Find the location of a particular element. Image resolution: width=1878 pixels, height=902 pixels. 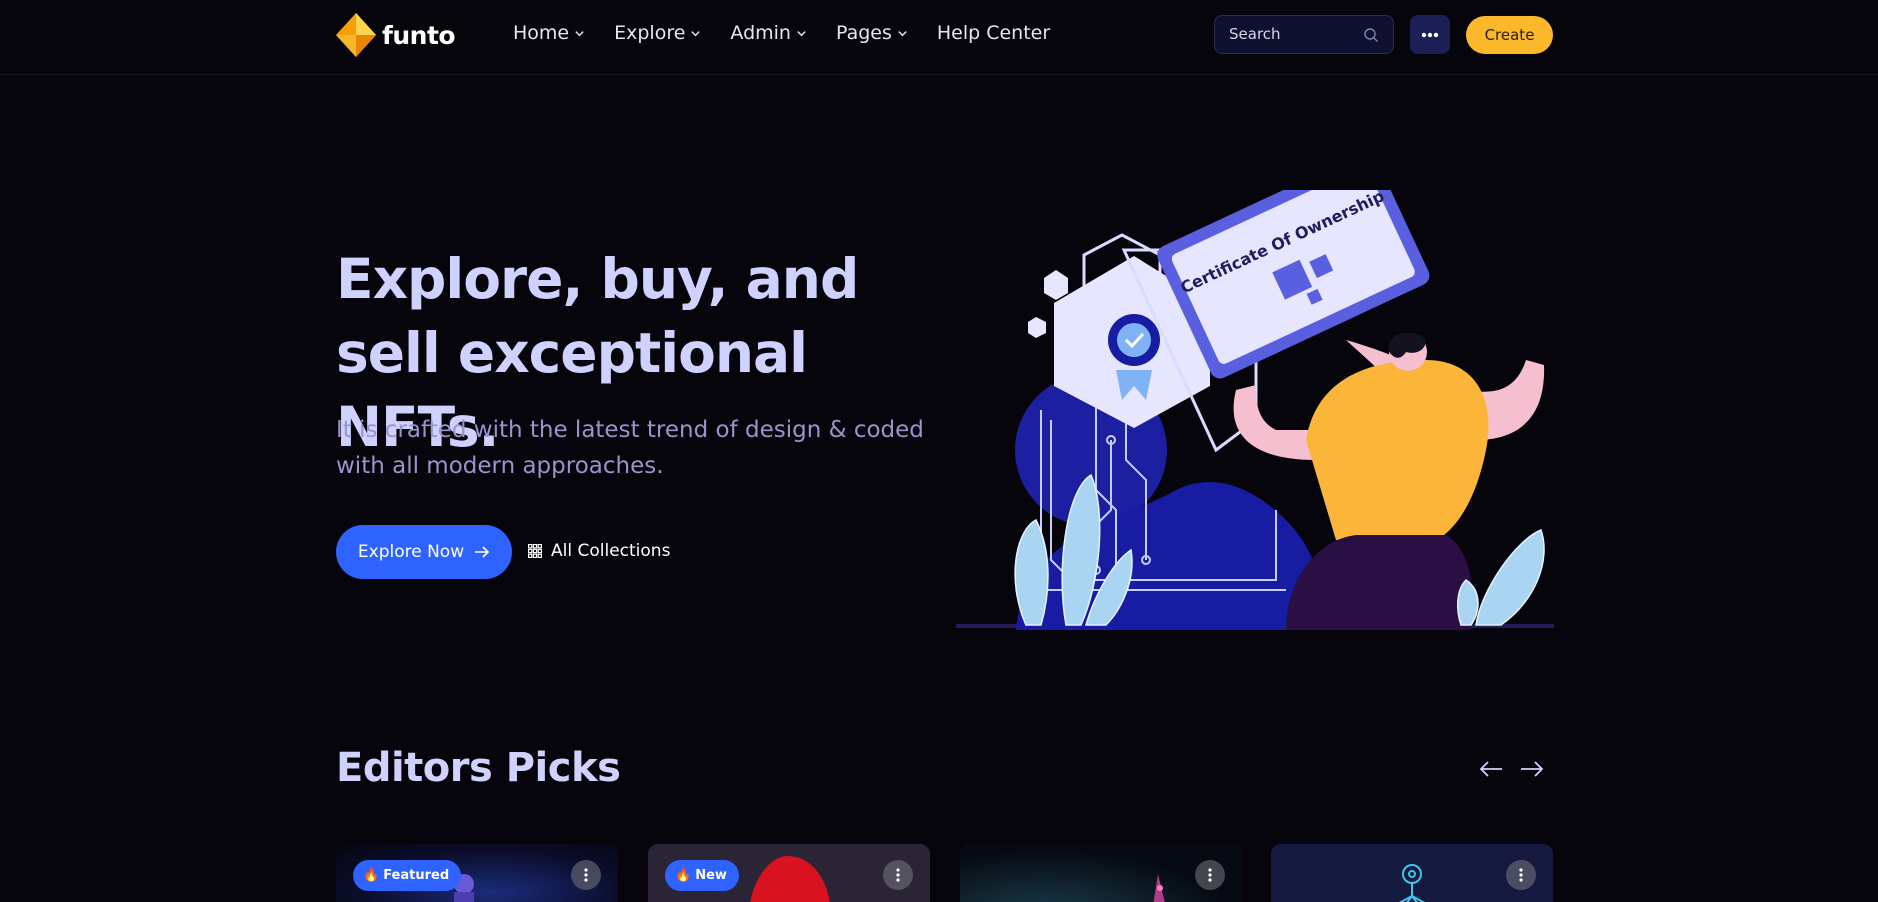

arrow-left-icon is located at coordinates (1491, 769).